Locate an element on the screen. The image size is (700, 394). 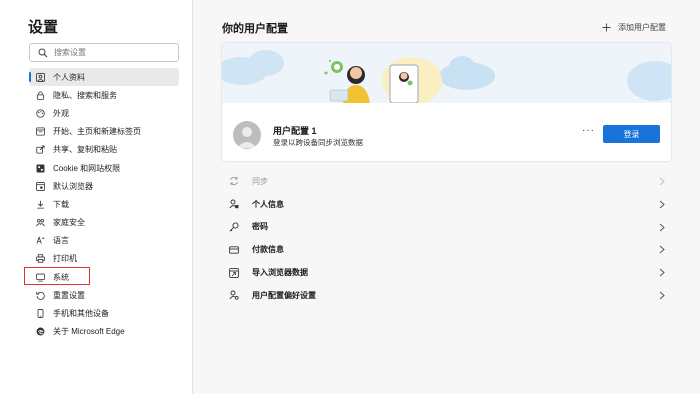
sidebar-item-label: 系统 is located at coordinates (61, 277).